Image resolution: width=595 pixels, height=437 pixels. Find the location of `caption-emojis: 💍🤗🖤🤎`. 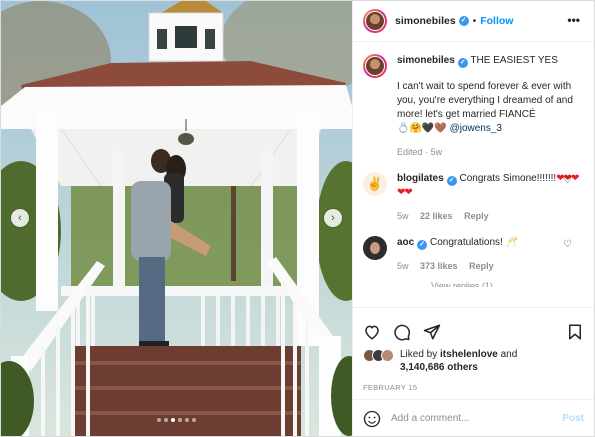

caption-emojis: 💍🤗🖤🤎 is located at coordinates (422, 128).